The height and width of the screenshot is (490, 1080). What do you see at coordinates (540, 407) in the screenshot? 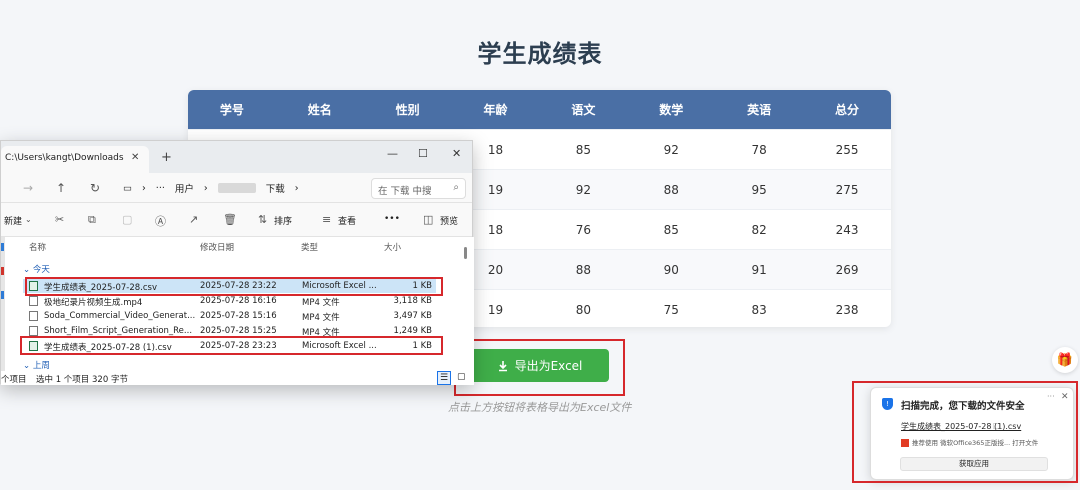
I see `export-hint: 点击上方按钮将表格导出为Excel文件` at bounding box center [540, 407].